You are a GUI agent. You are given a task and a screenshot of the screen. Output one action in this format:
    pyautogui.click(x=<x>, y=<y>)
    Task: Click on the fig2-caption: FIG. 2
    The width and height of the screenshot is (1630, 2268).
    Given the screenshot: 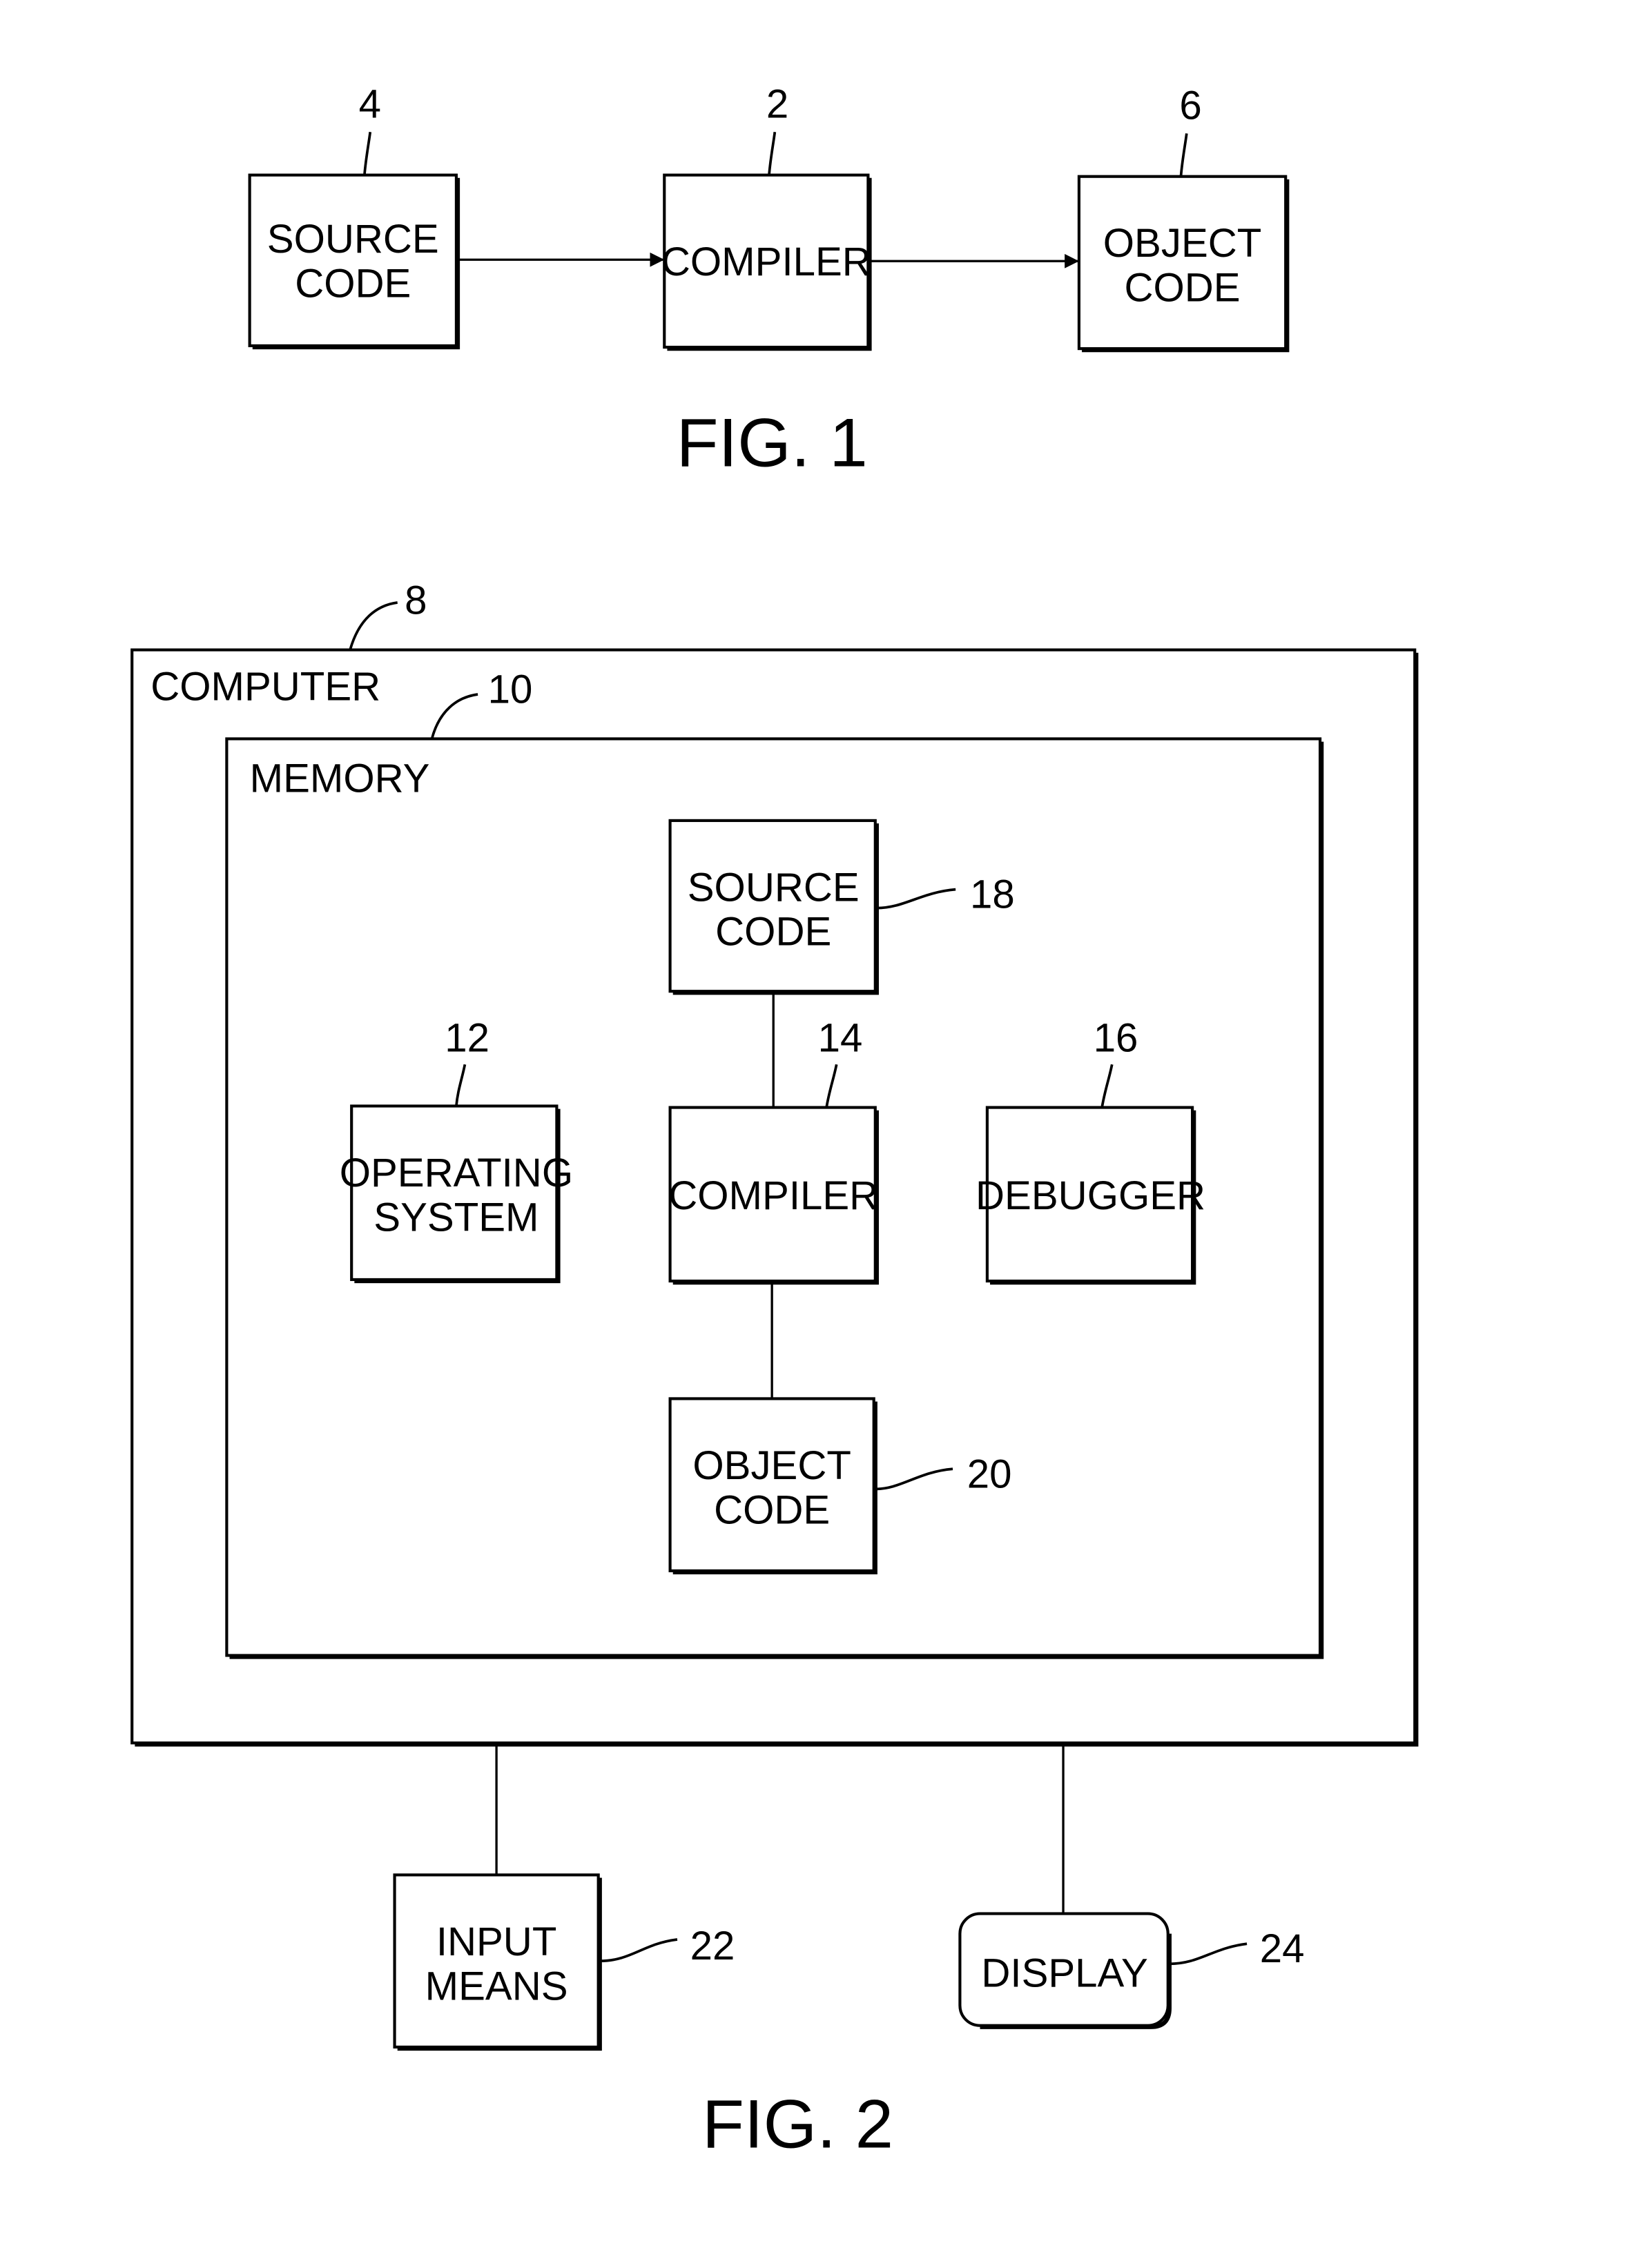 What is the action you would take?
    pyautogui.click(x=798, y=2124)
    